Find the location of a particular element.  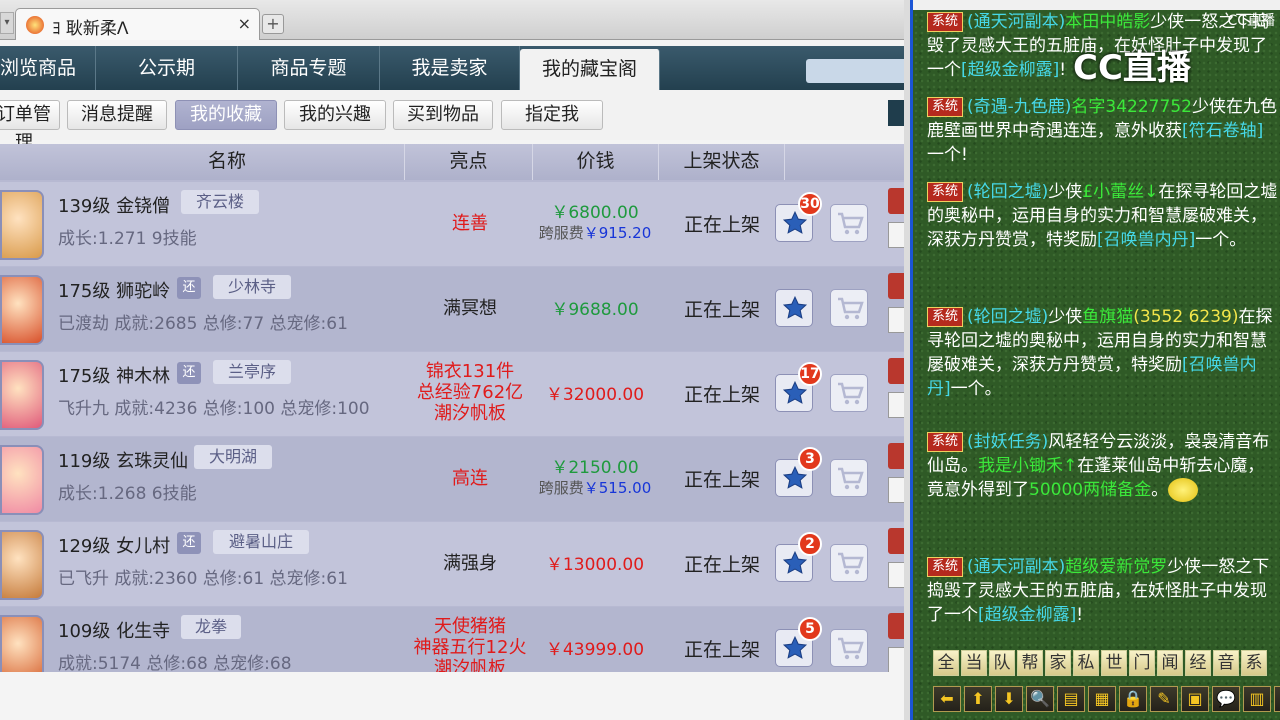

chat-text: 超级爱新觉罗 is located at coordinates (1116, 567).